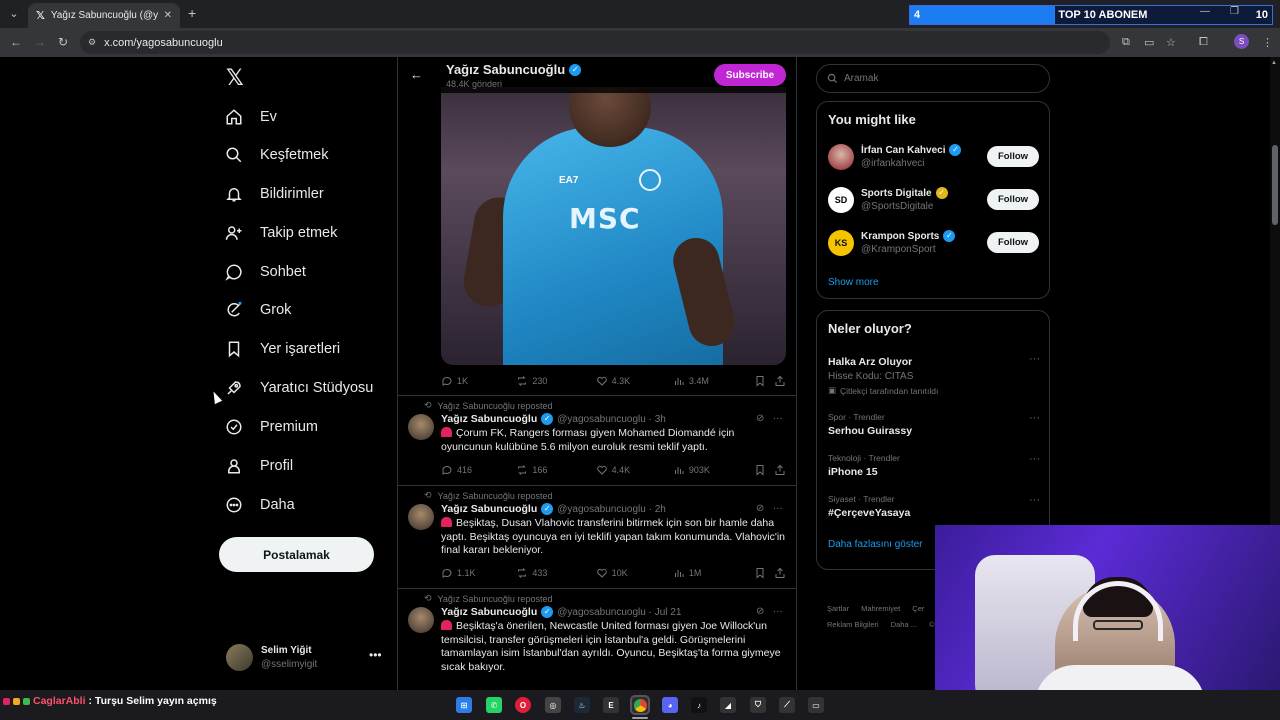  Describe the element at coordinates (63, 42) in the screenshot. I see `reload-icon: ↻` at that location.